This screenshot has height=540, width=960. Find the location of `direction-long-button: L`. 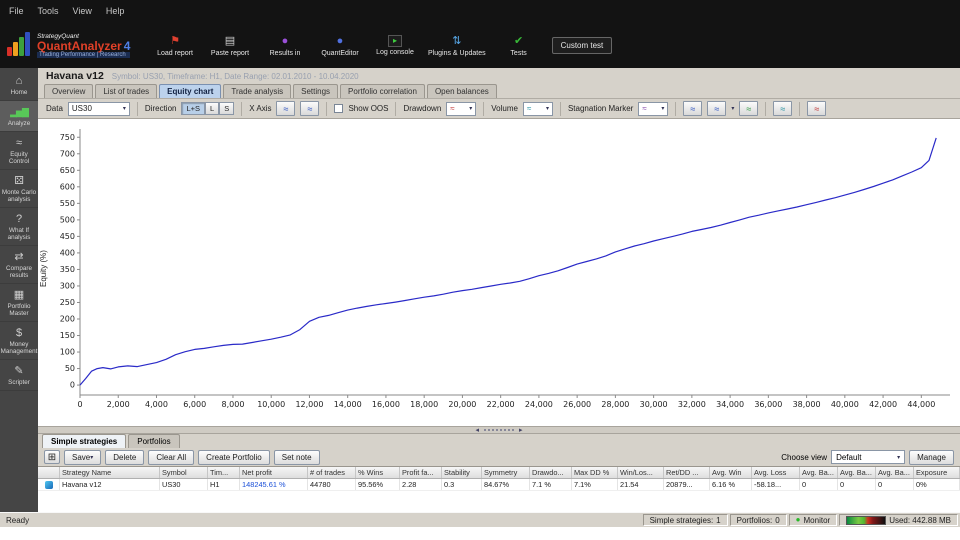

direction-long-button: L is located at coordinates (212, 108).